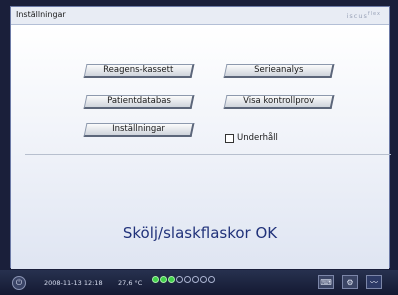 The image size is (398, 295). I want to click on indicator-lights, so click(183, 279).